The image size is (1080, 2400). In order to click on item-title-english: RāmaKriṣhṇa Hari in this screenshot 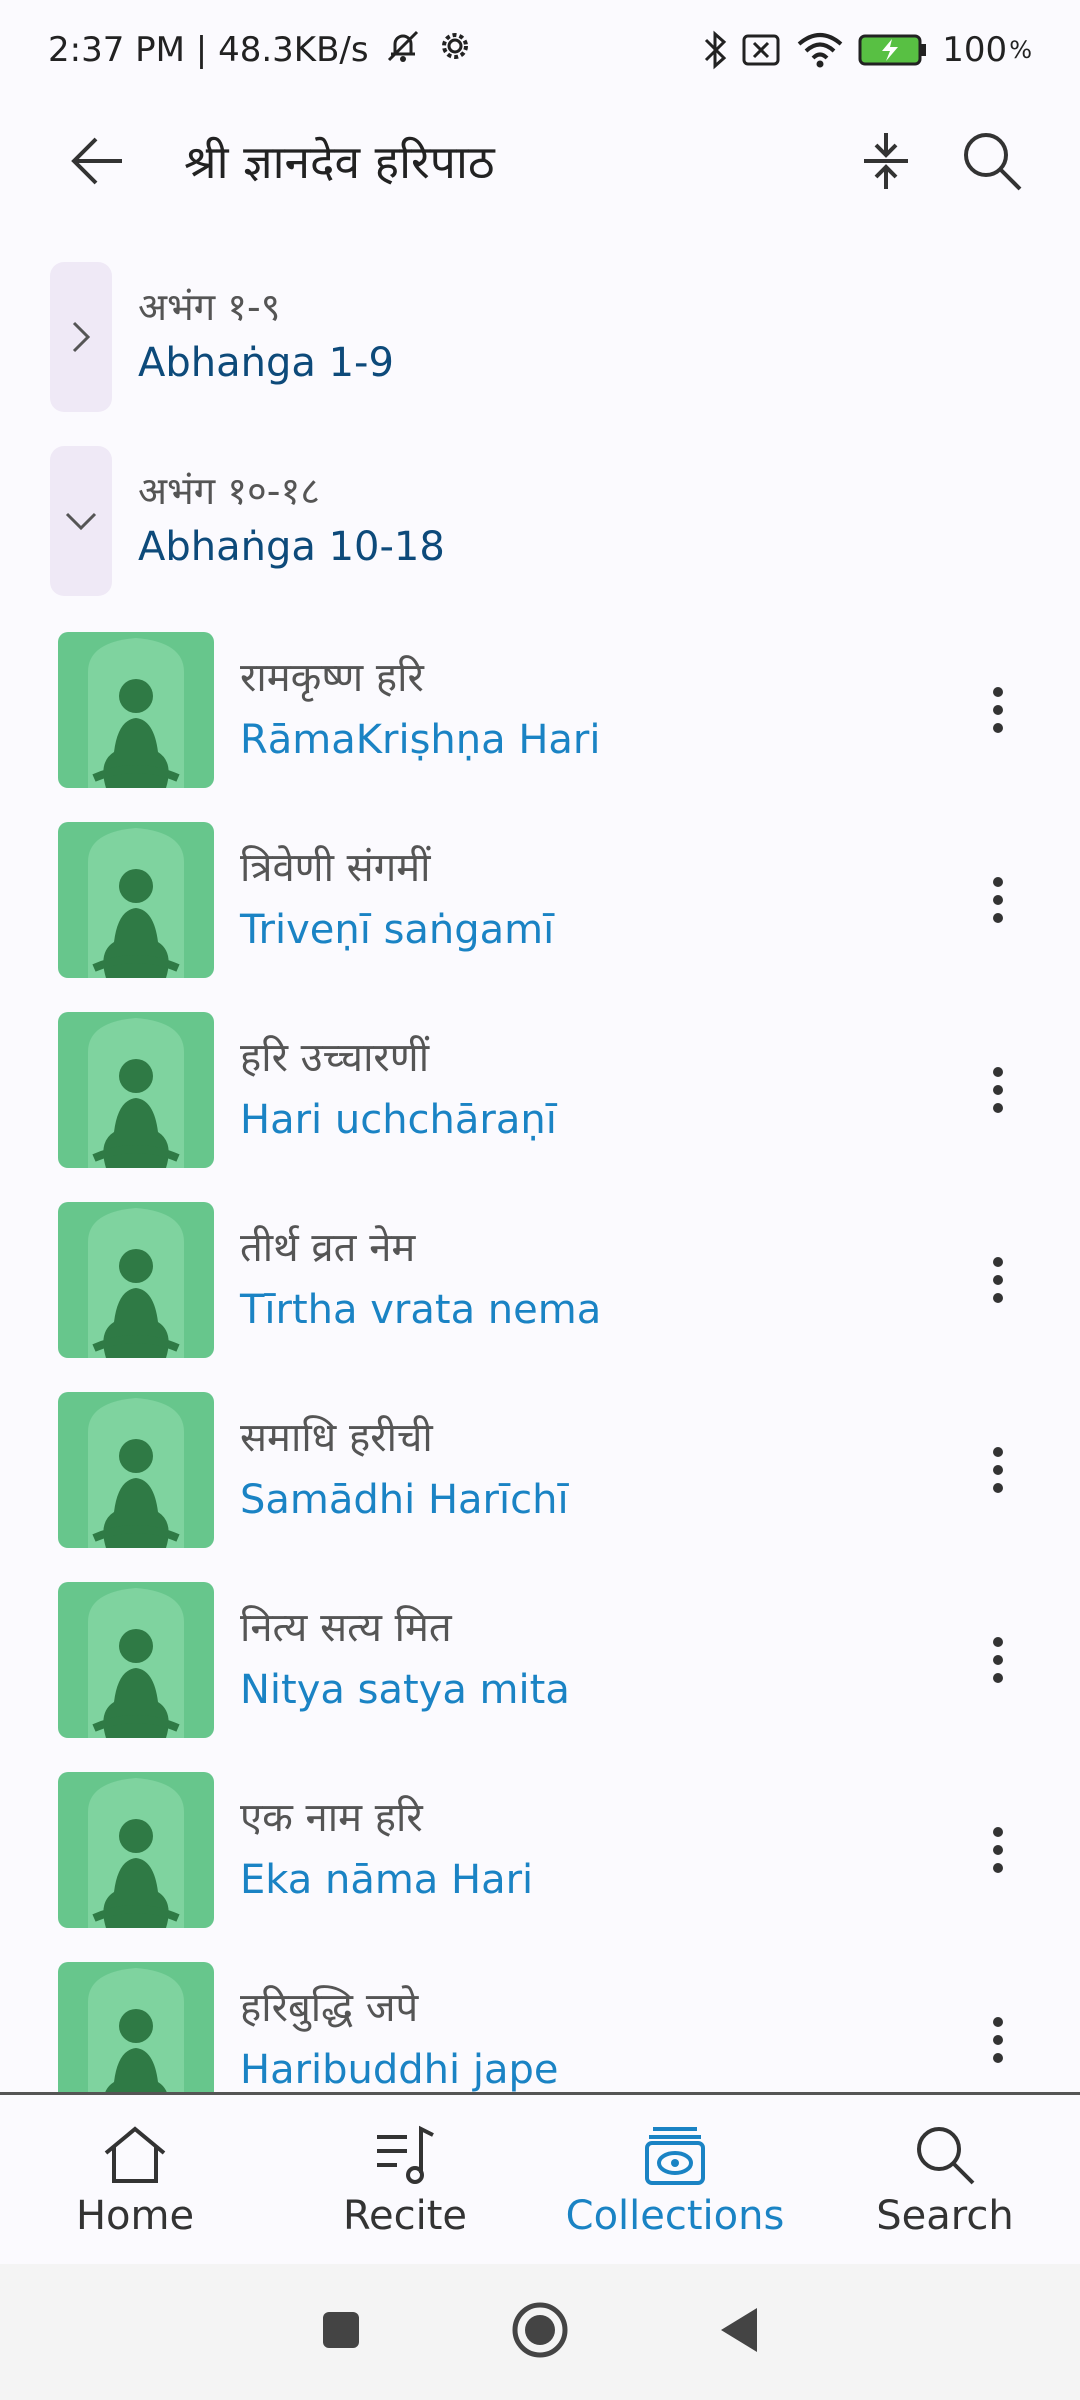, I will do `click(420, 740)`.